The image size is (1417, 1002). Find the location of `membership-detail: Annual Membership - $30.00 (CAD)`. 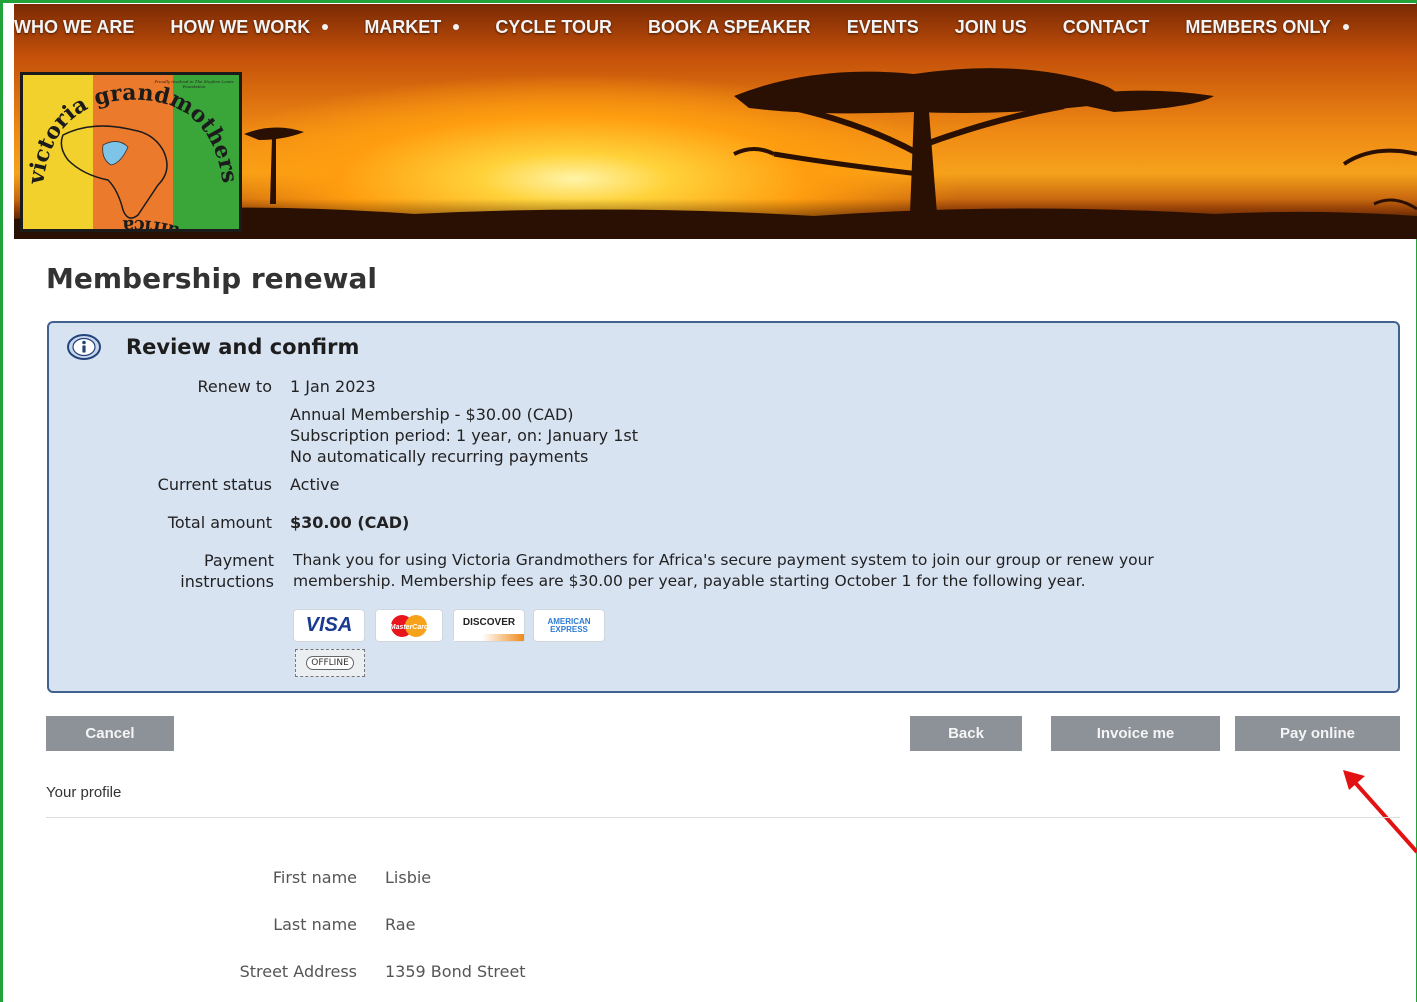

membership-detail: Annual Membership - $30.00 (CAD) is located at coordinates (432, 414).